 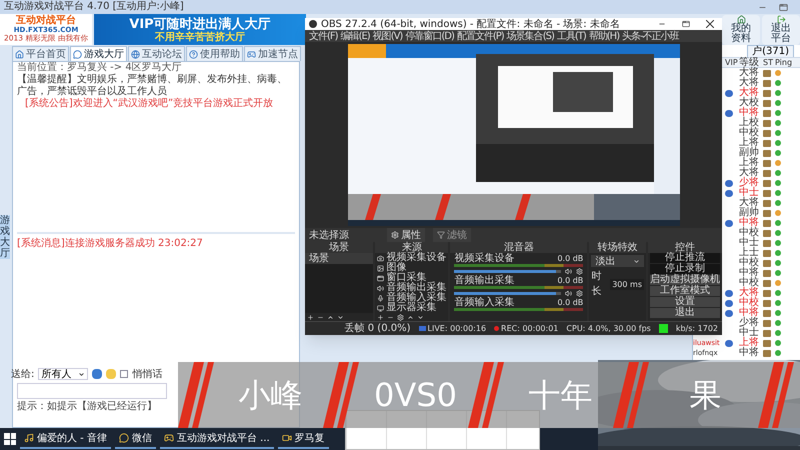 I want to click on level-text: 上士, so click(x=749, y=253).